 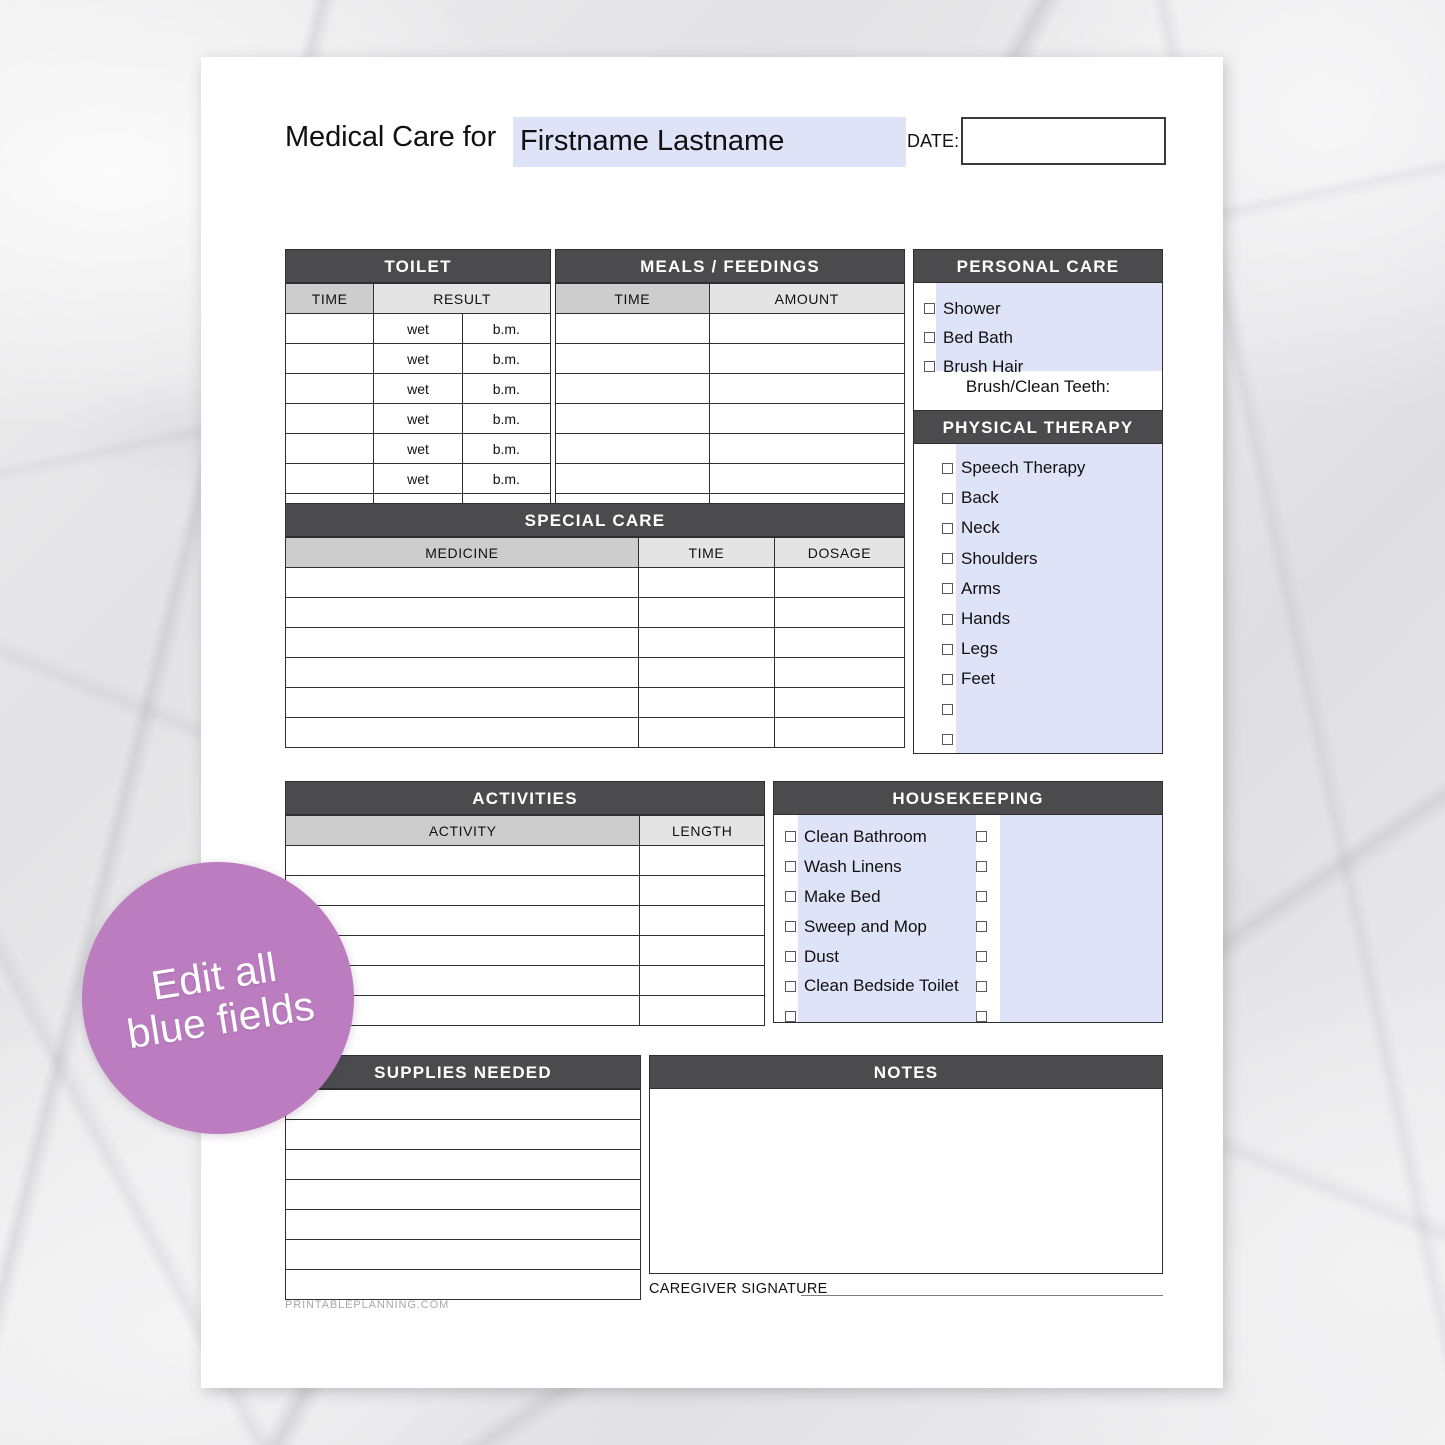 What do you see at coordinates (1043, 337) in the screenshot?
I see `list-item: Bed Bath` at bounding box center [1043, 337].